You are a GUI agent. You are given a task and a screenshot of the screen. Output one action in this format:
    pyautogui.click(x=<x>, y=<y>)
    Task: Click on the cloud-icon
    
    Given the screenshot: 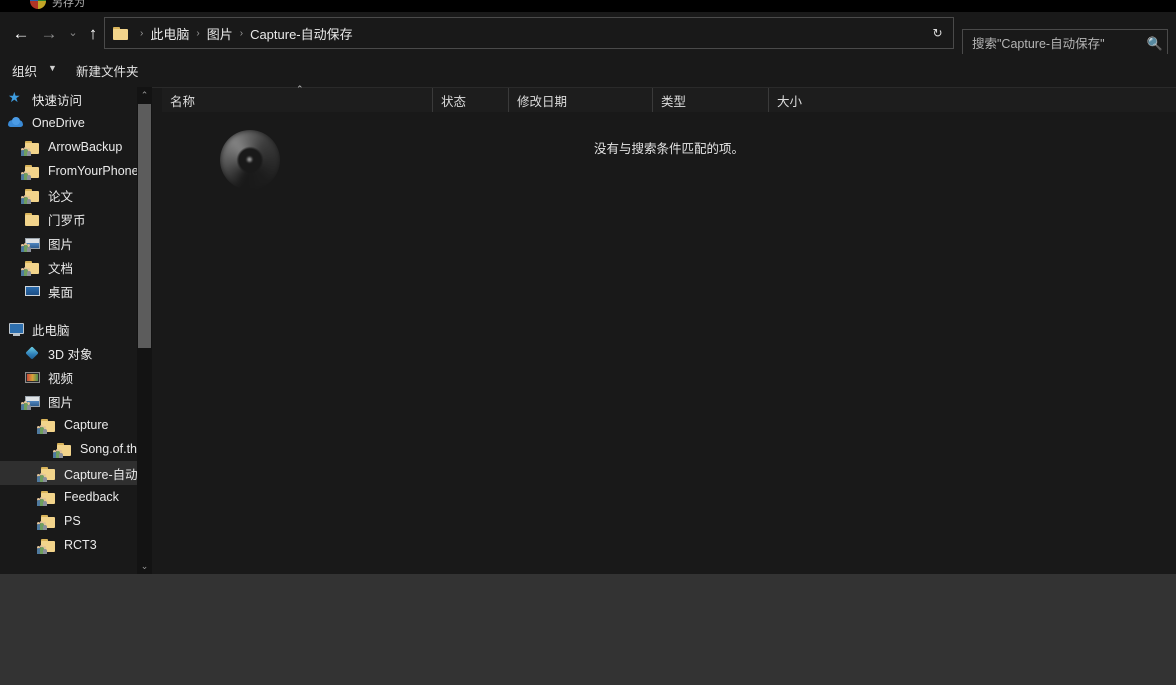 What is the action you would take?
    pyautogui.click(x=16, y=123)
    